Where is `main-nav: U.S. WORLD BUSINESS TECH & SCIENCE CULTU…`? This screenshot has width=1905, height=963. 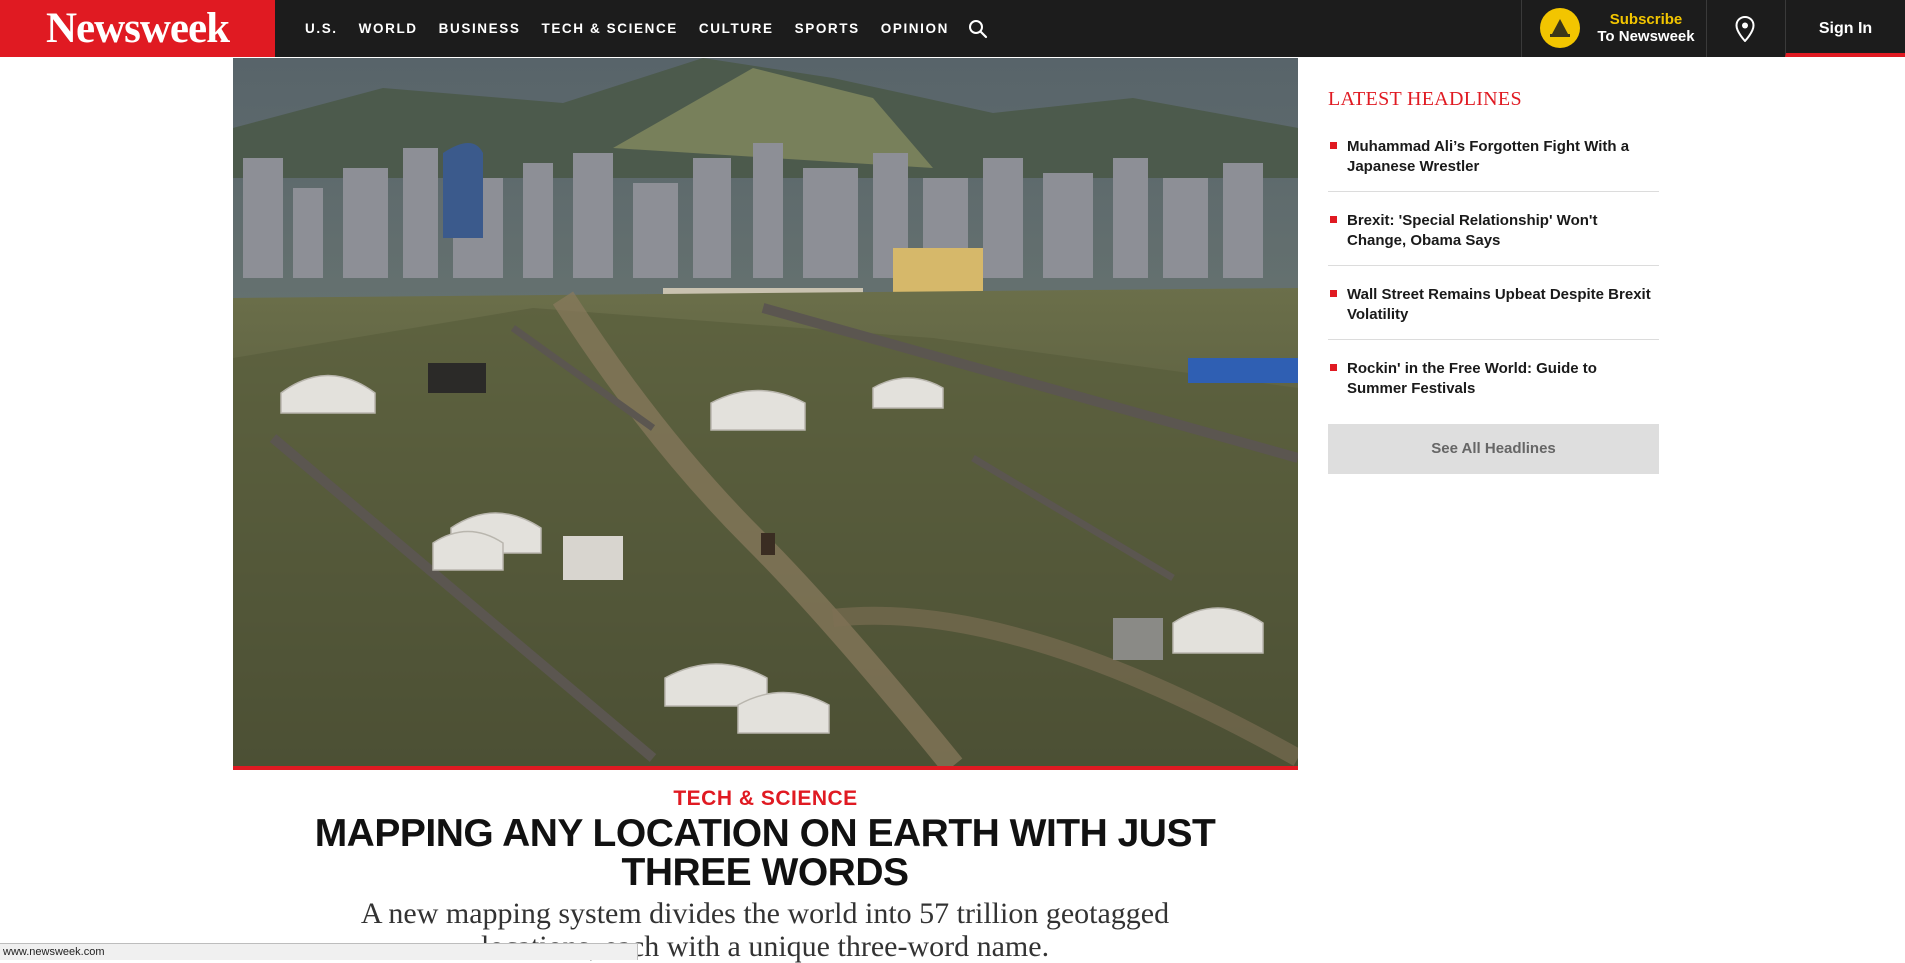
main-nav: U.S. WORLD BUSINESS TECH & SCIENCE CULTU… is located at coordinates (646, 28).